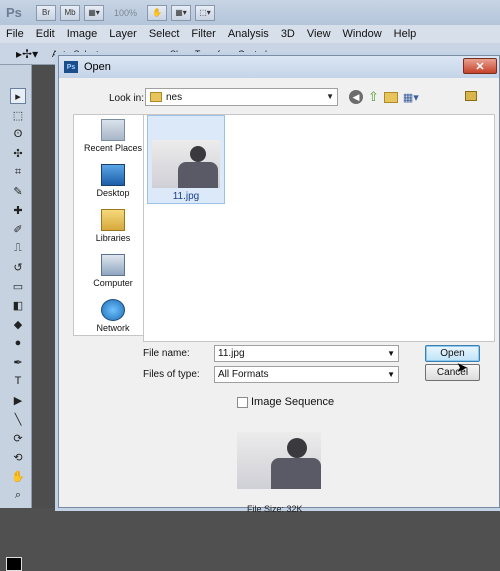  What do you see at coordinates (127, 98) in the screenshot?
I see `look-in-label: Look in:` at bounding box center [127, 98].